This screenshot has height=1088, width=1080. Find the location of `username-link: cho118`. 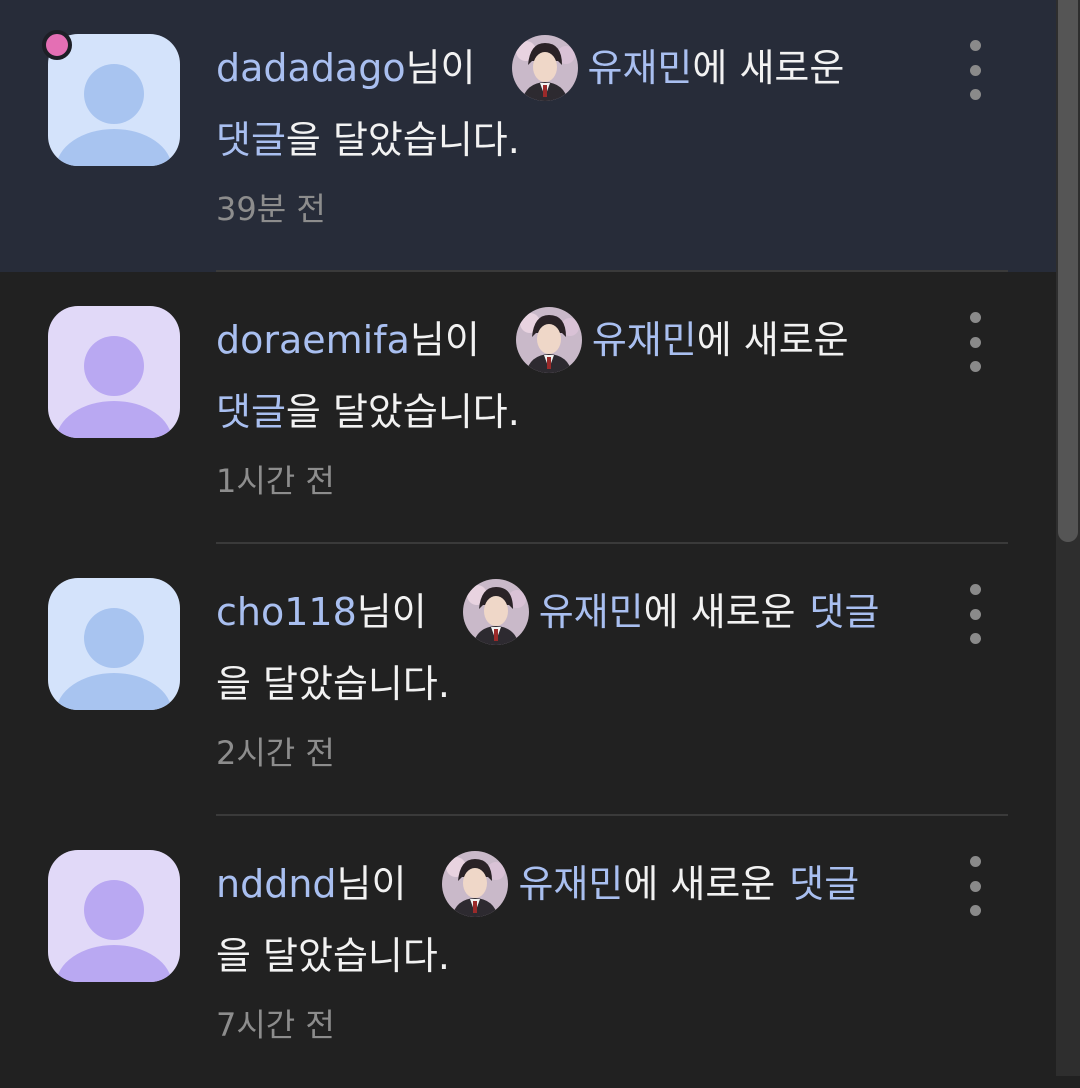

username-link: cho118 is located at coordinates (286, 612).